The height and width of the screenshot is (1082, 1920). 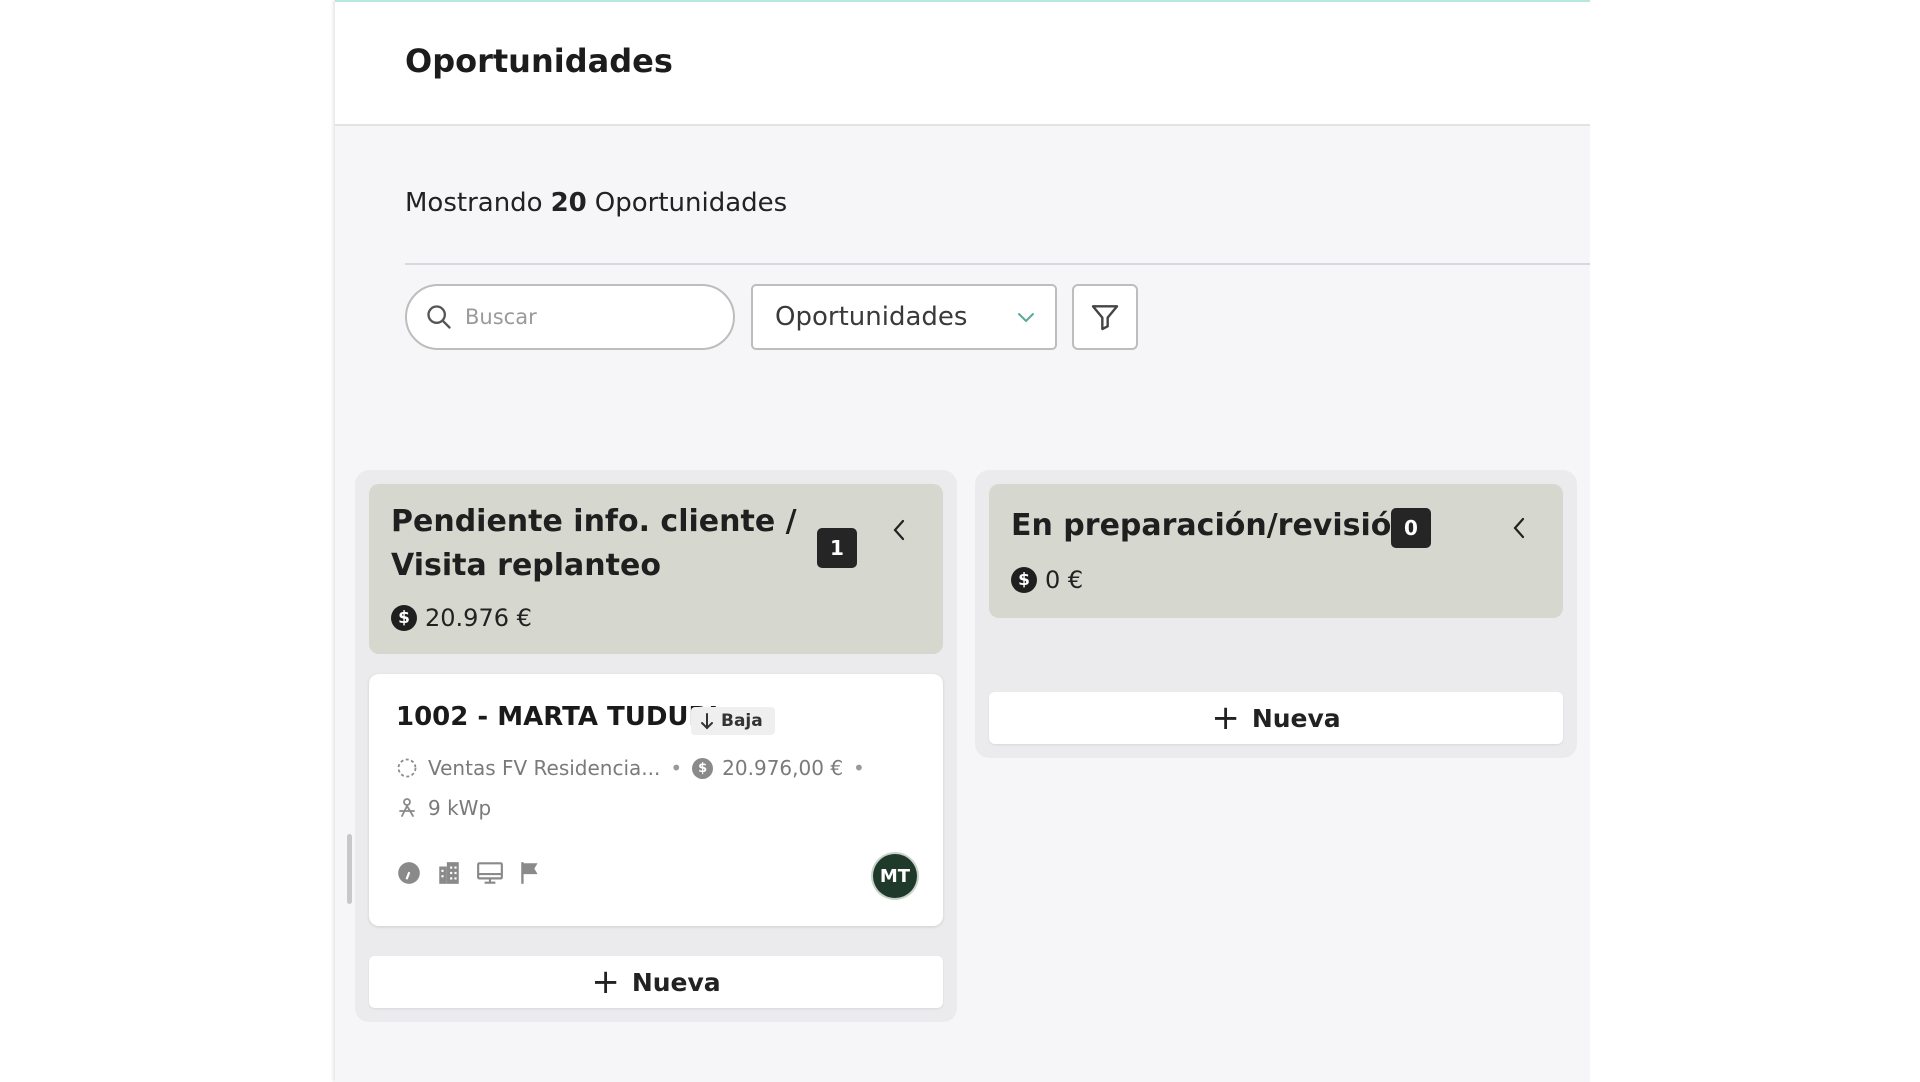 I want to click on card-power-row: 9 kWp, so click(x=443, y=808).